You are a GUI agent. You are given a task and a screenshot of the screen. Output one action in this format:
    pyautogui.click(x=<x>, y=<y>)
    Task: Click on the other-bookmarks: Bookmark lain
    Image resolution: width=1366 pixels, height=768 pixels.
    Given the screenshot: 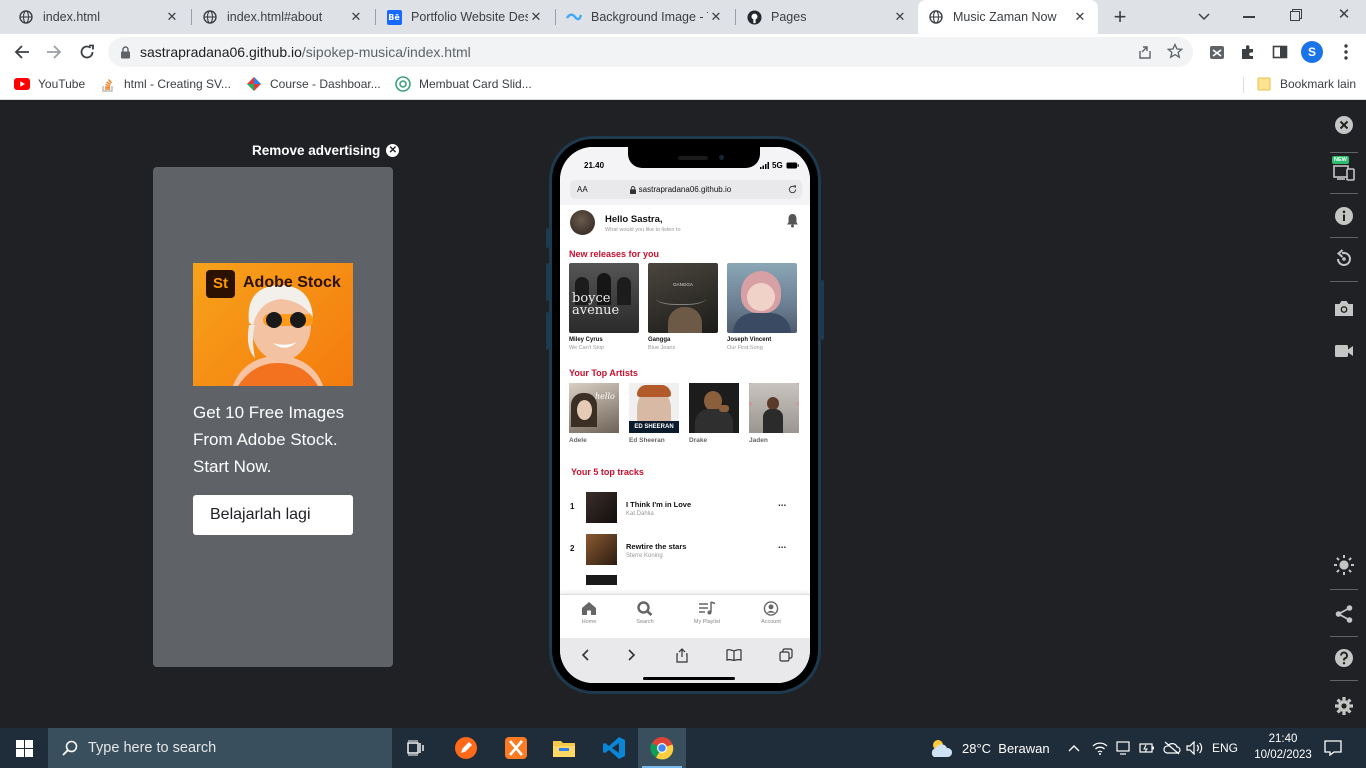 What is the action you would take?
    pyautogui.click(x=1306, y=84)
    